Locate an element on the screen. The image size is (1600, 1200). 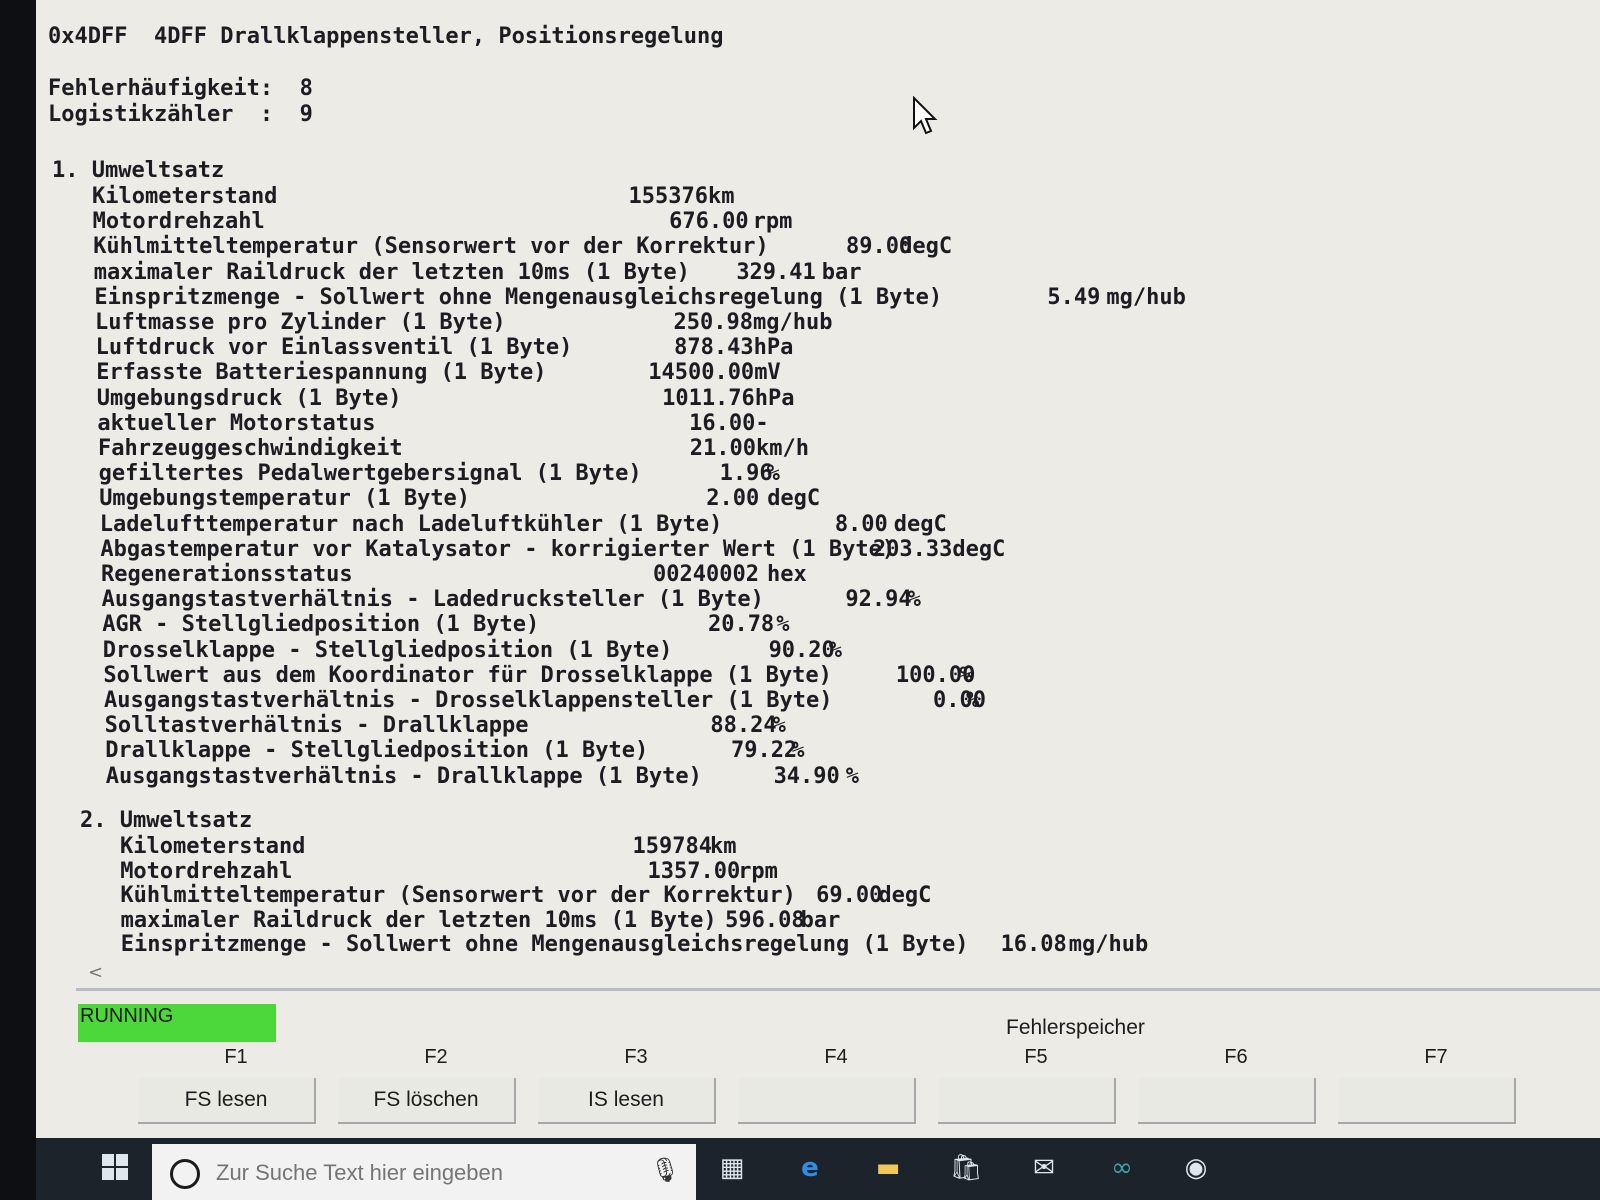
record-value: 00240002 is located at coordinates (706, 574).